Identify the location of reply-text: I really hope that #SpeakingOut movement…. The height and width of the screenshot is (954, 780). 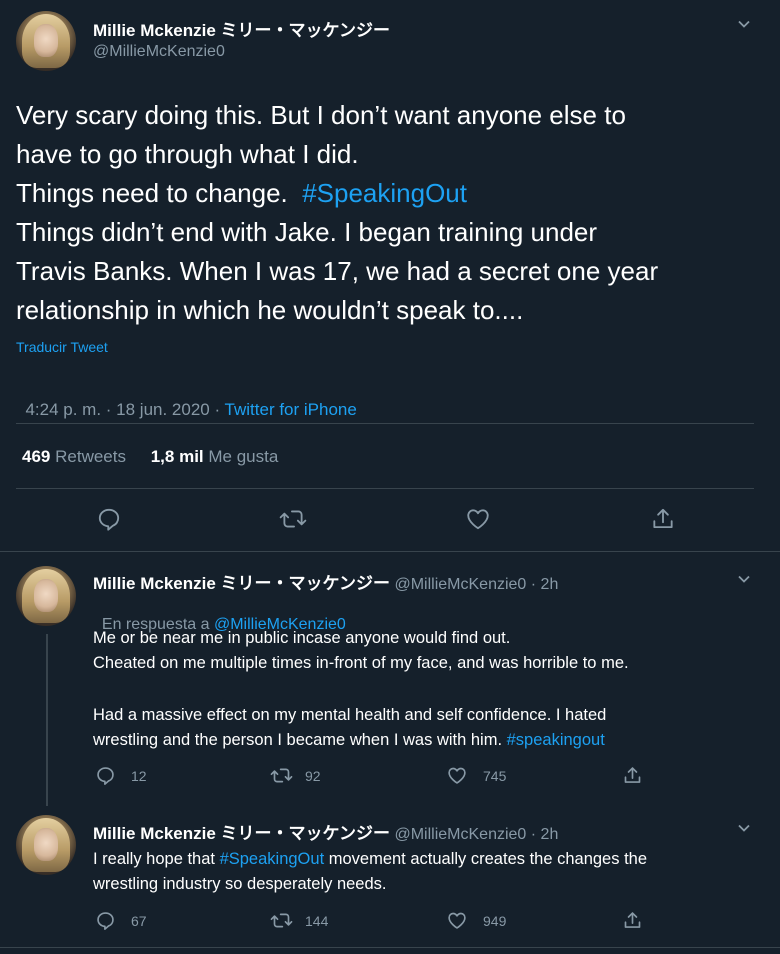
(433, 872).